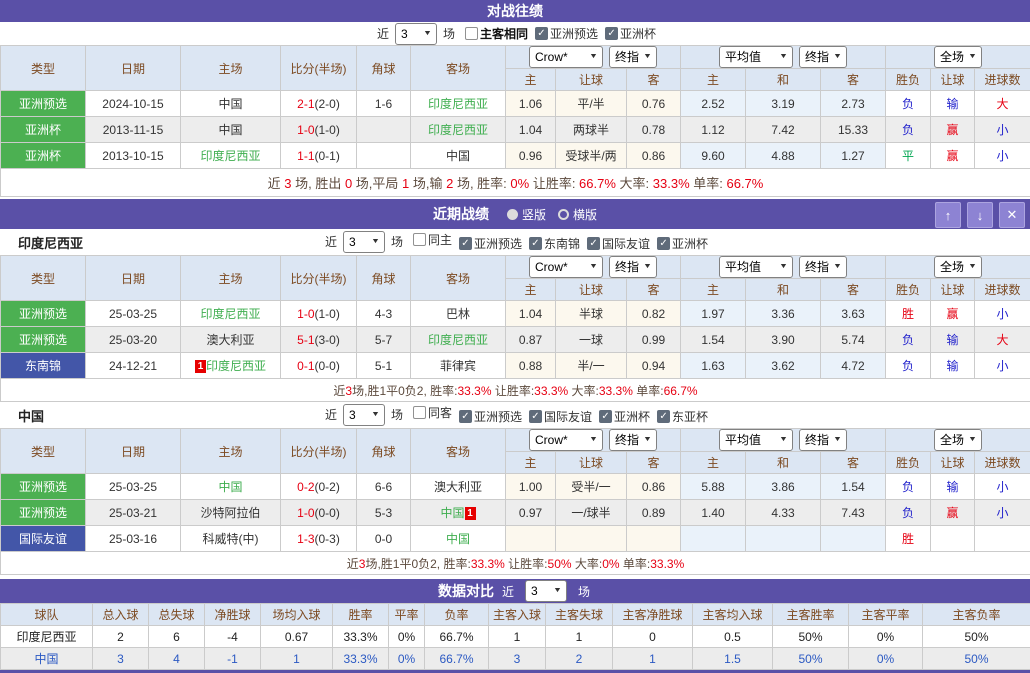  Describe the element at coordinates (397, 415) in the screenshot. I see `china-games-label: 场` at that location.